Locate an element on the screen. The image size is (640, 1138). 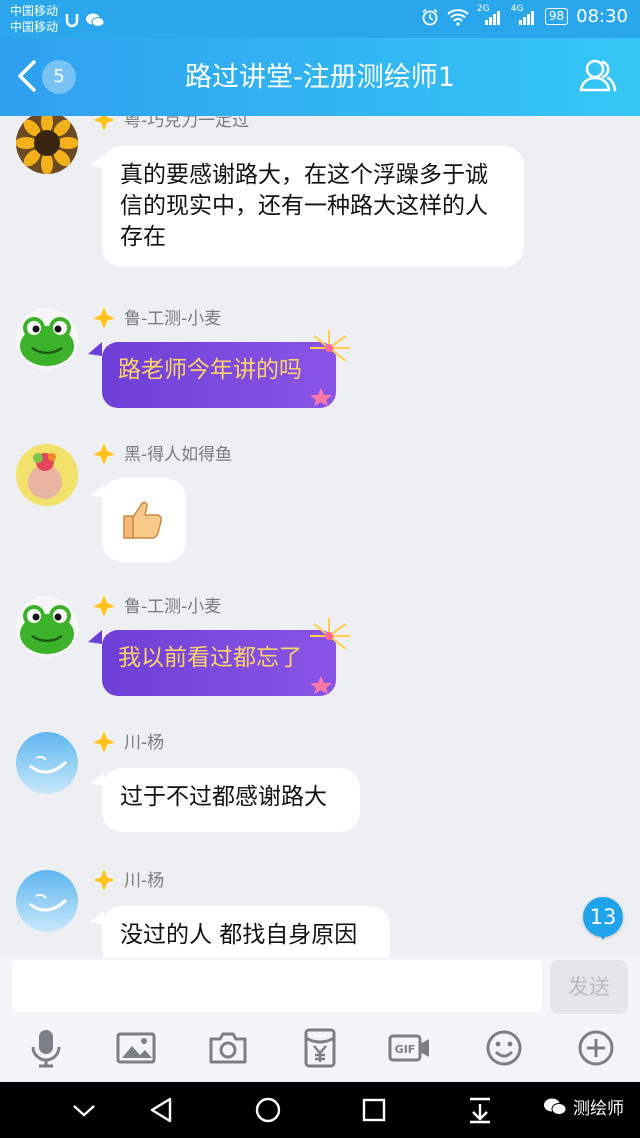
image-icon is located at coordinates (136, 1048).